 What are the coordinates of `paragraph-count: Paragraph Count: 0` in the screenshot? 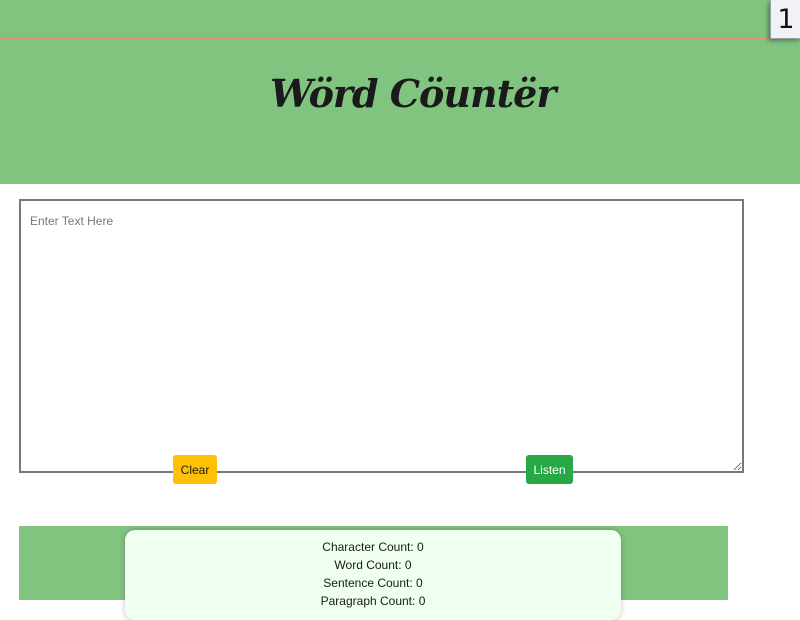 It's located at (373, 601).